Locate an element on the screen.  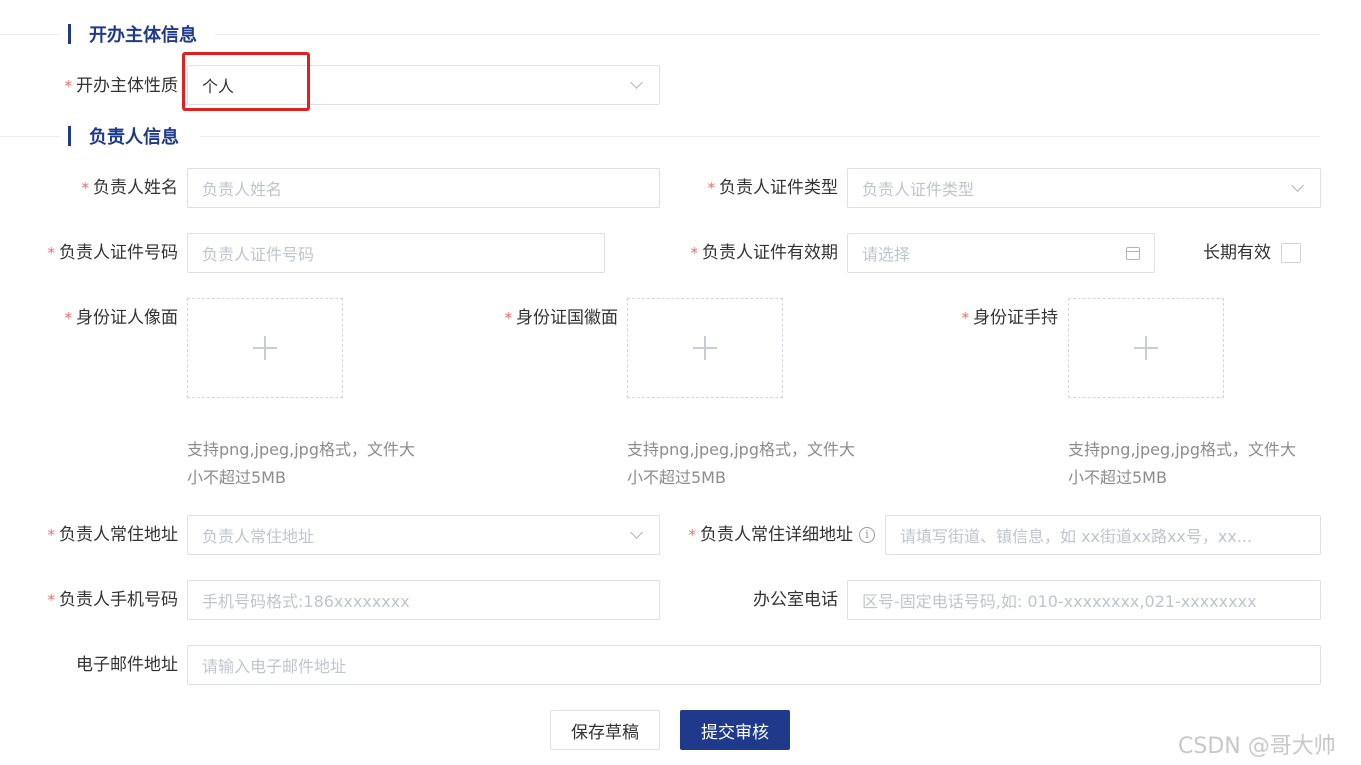
id-back-upload-hint: 支持png,jpeg,jpg格式，文件大 小不超过5MB is located at coordinates (741, 463).